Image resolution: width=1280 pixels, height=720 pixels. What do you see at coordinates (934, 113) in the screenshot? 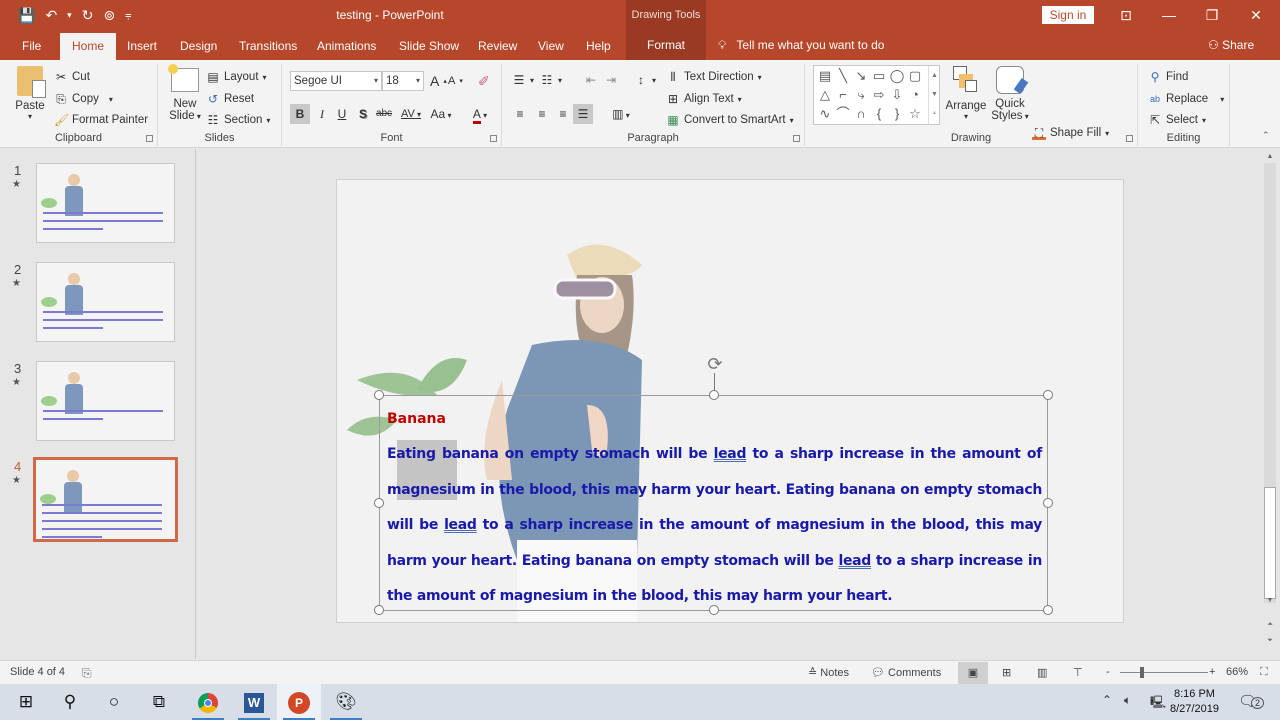
I see `gallery-more-icon: ⩡` at bounding box center [934, 113].